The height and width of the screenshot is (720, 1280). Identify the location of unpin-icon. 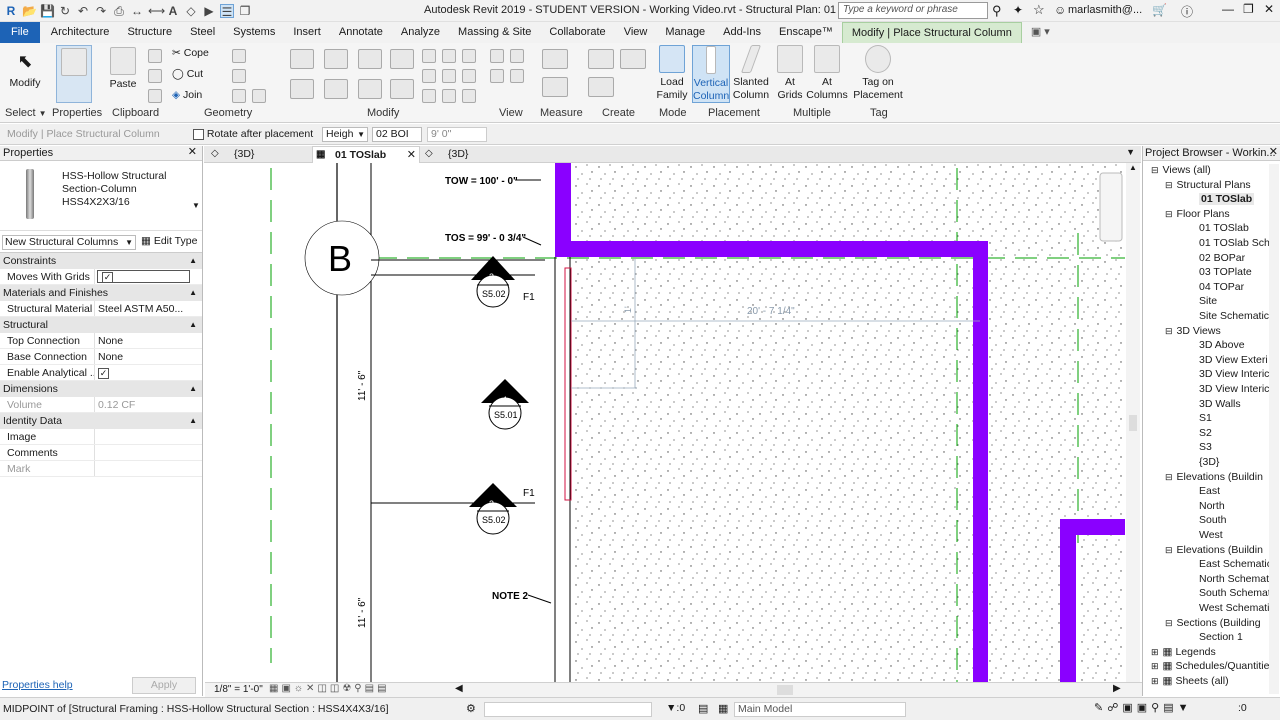
(449, 76).